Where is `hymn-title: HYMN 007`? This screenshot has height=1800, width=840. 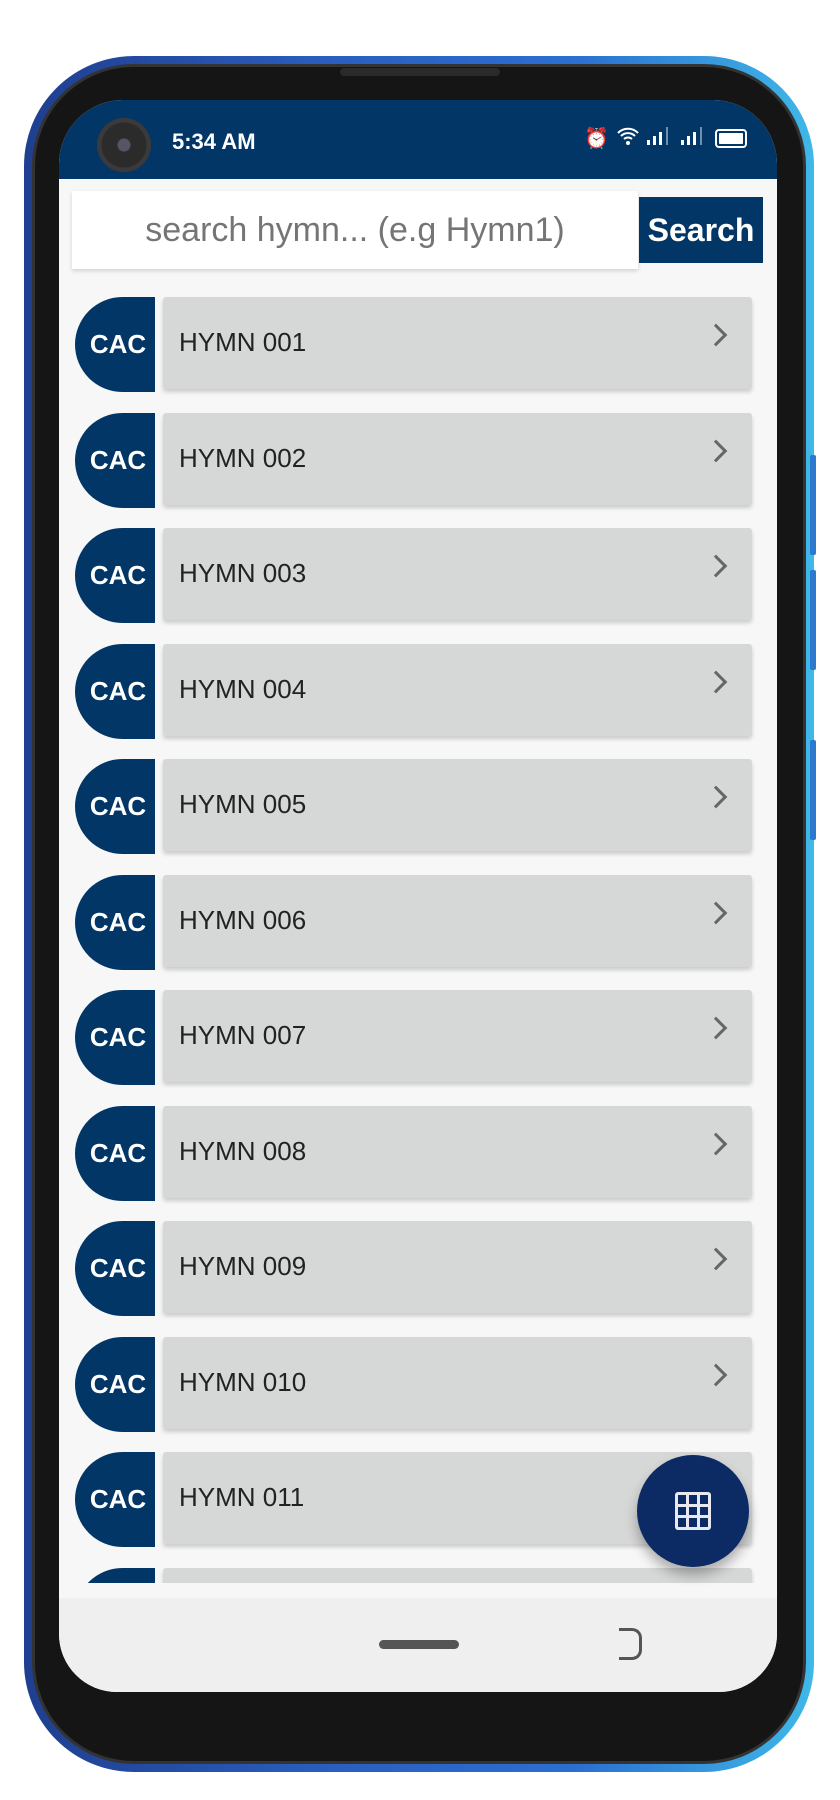 hymn-title: HYMN 007 is located at coordinates (243, 1035).